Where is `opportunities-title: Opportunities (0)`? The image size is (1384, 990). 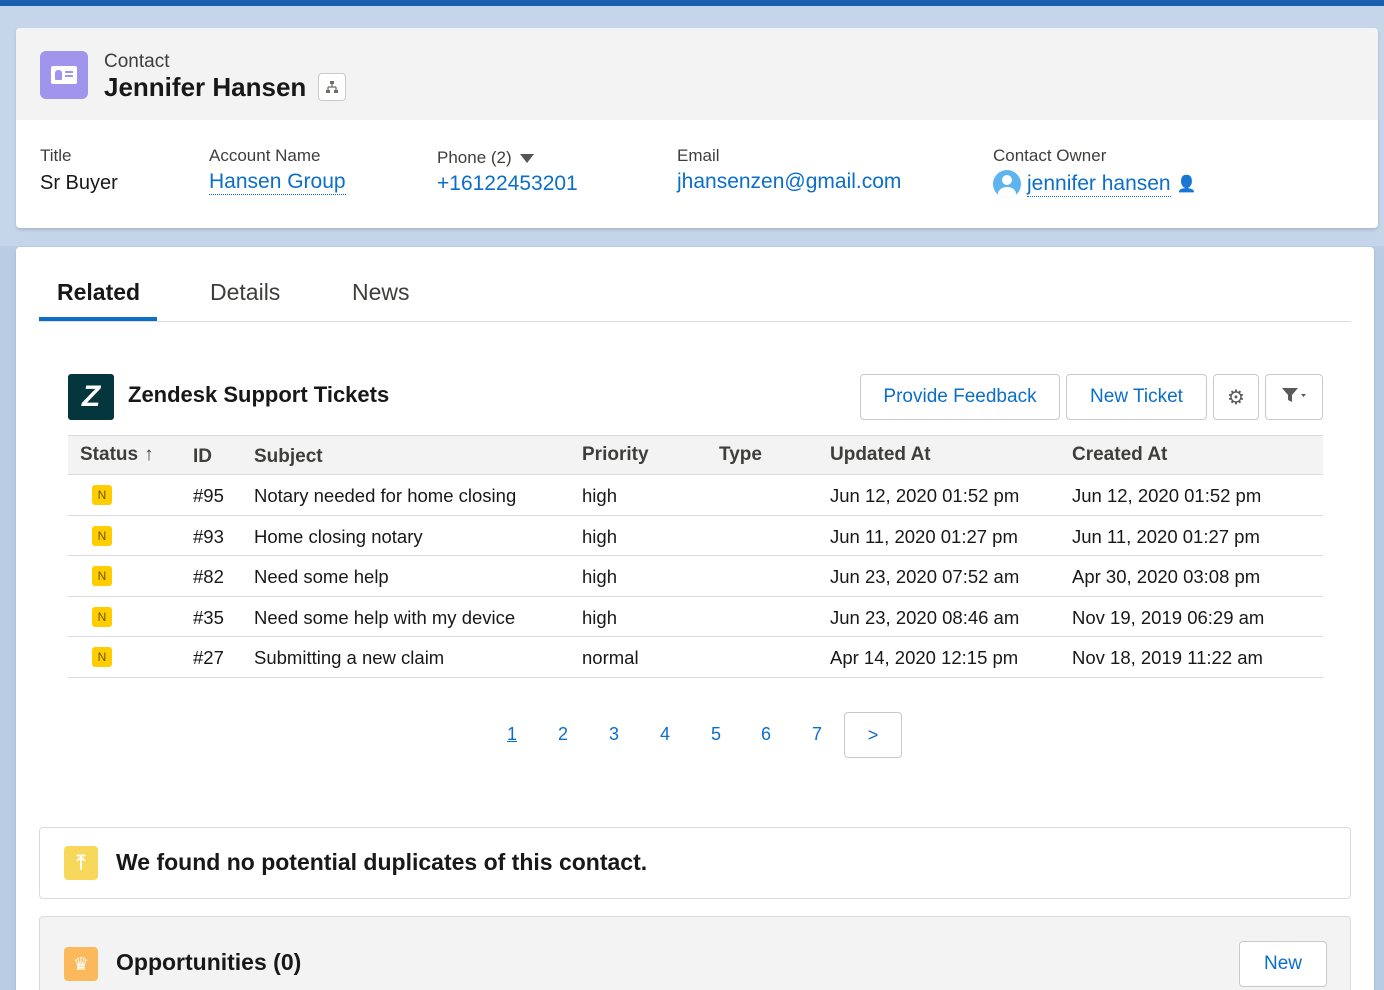
opportunities-title: Opportunities (0) is located at coordinates (208, 962).